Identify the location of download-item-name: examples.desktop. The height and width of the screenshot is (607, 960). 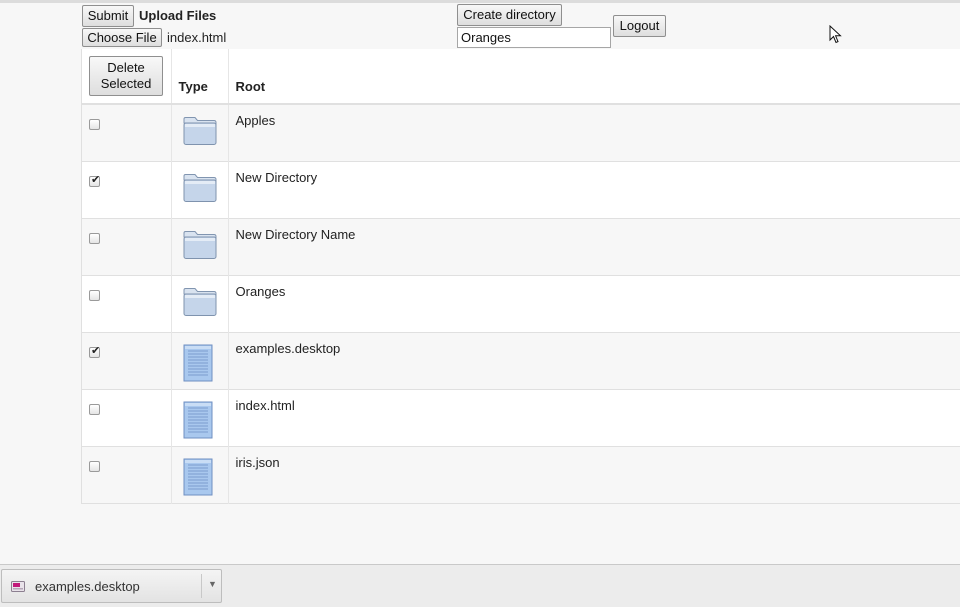
(87, 586).